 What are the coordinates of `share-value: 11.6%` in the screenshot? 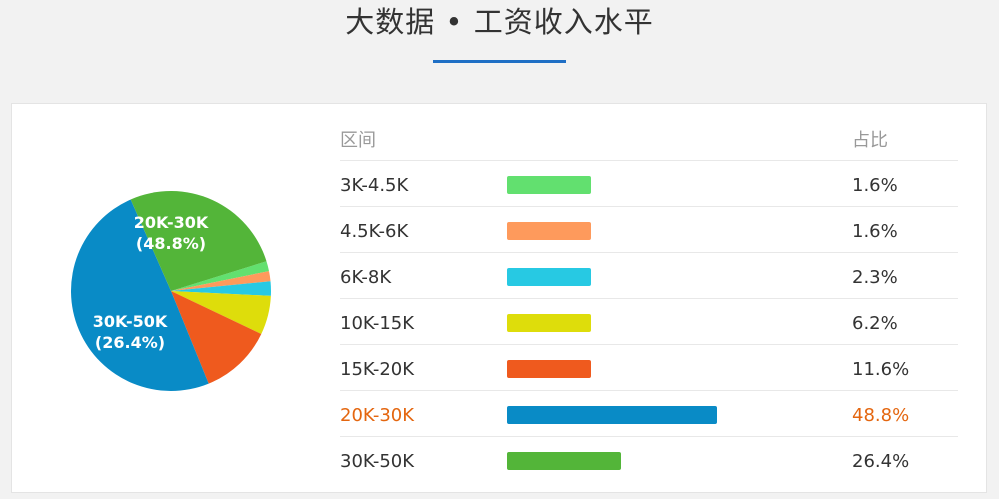 It's located at (881, 369).